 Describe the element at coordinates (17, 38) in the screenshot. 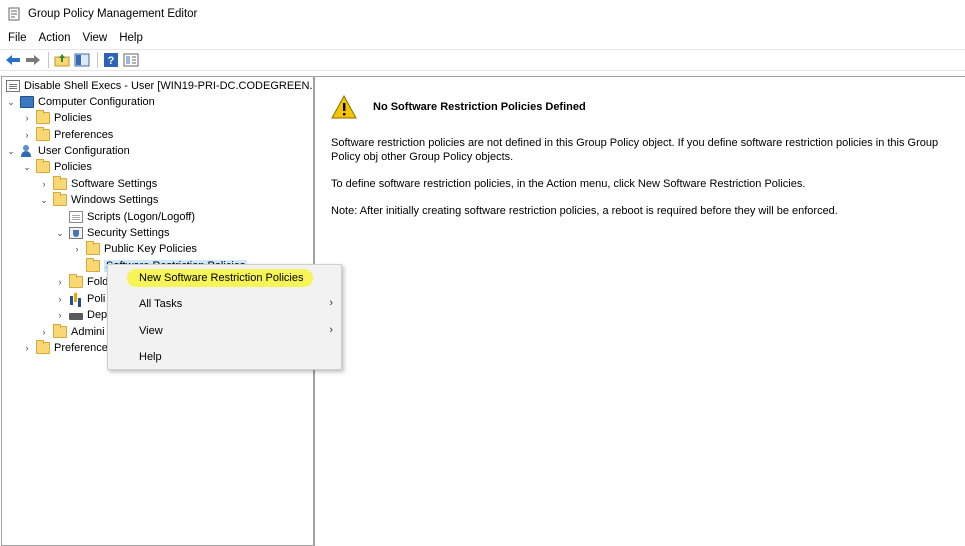

I see `menu-file: File` at that location.